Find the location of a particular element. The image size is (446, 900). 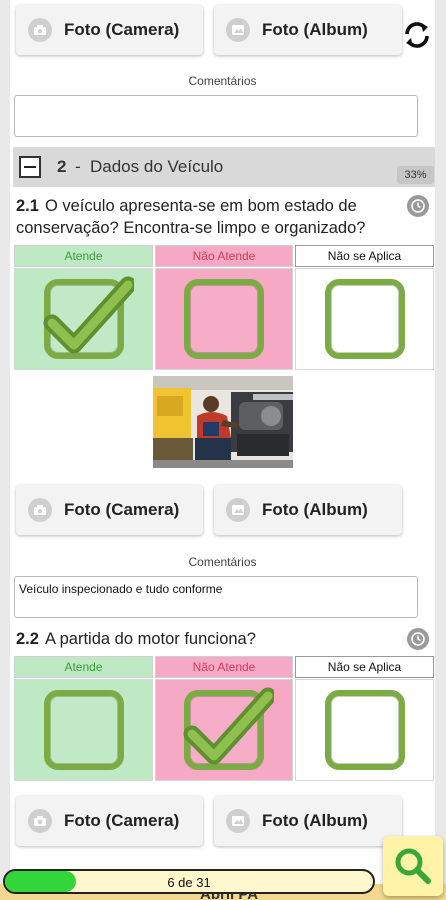

section-number: 2 is located at coordinates (62, 166).